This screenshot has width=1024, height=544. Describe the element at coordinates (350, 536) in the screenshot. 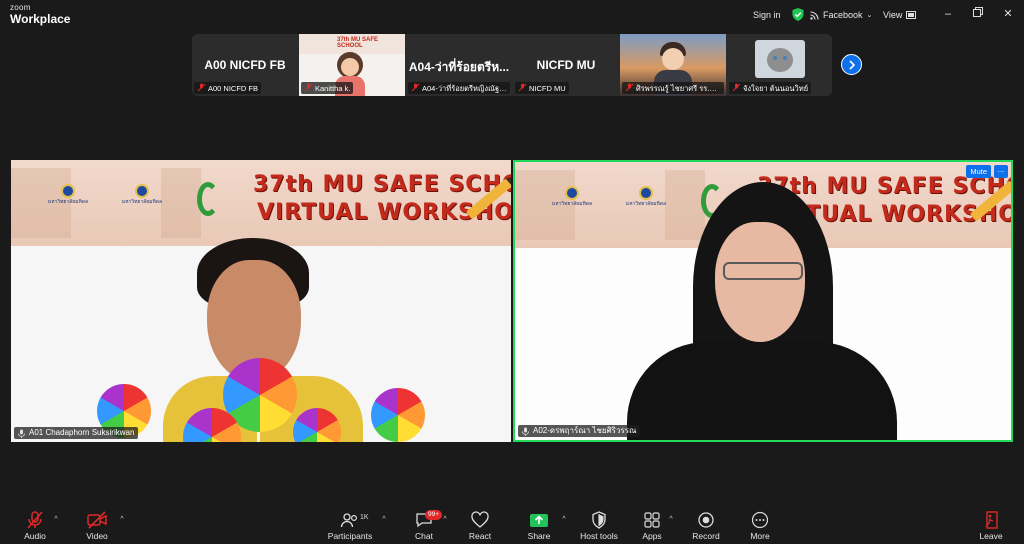

I see `participants-label: Participants` at that location.